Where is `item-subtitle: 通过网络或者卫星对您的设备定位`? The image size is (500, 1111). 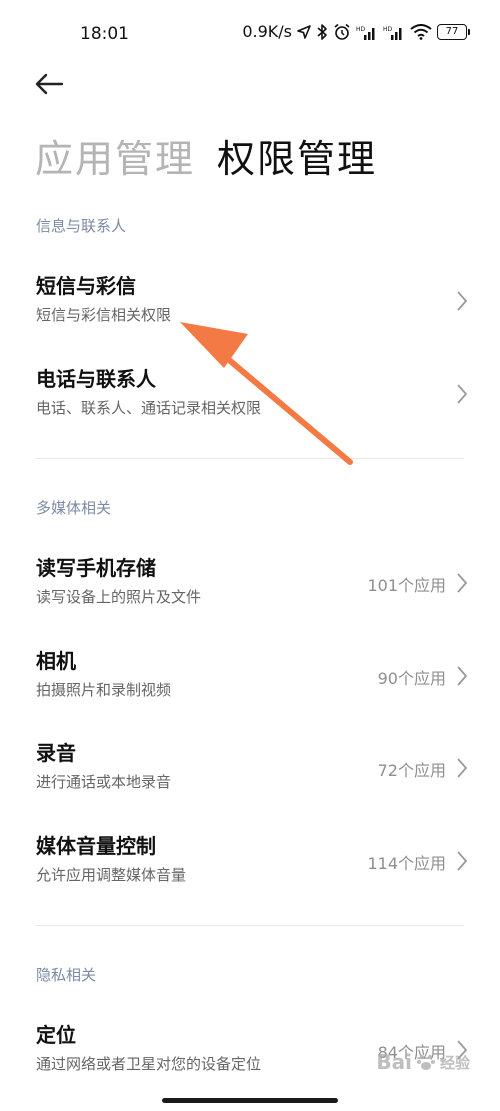 item-subtitle: 通过网络或者卫星对您的设备定位 is located at coordinates (149, 1064).